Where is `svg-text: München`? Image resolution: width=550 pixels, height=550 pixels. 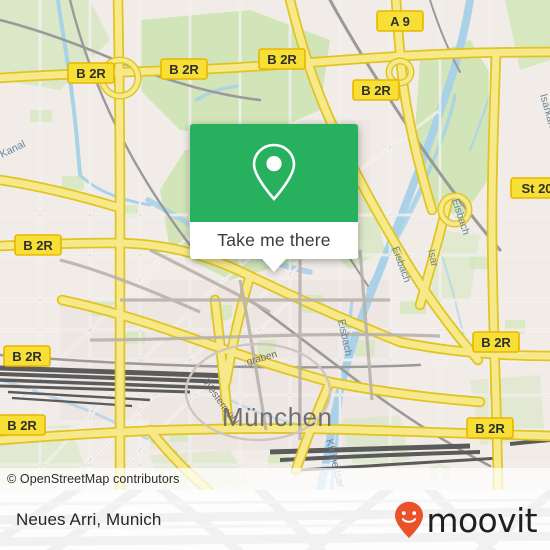 svg-text: München is located at coordinates (277, 417).